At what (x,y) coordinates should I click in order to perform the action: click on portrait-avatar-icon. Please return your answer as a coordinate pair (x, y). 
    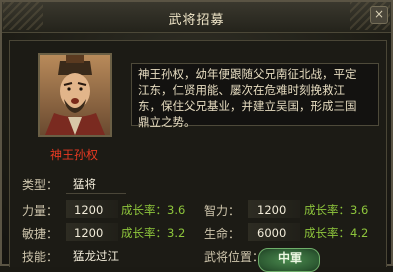
    Looking at the image, I should click on (75, 95).